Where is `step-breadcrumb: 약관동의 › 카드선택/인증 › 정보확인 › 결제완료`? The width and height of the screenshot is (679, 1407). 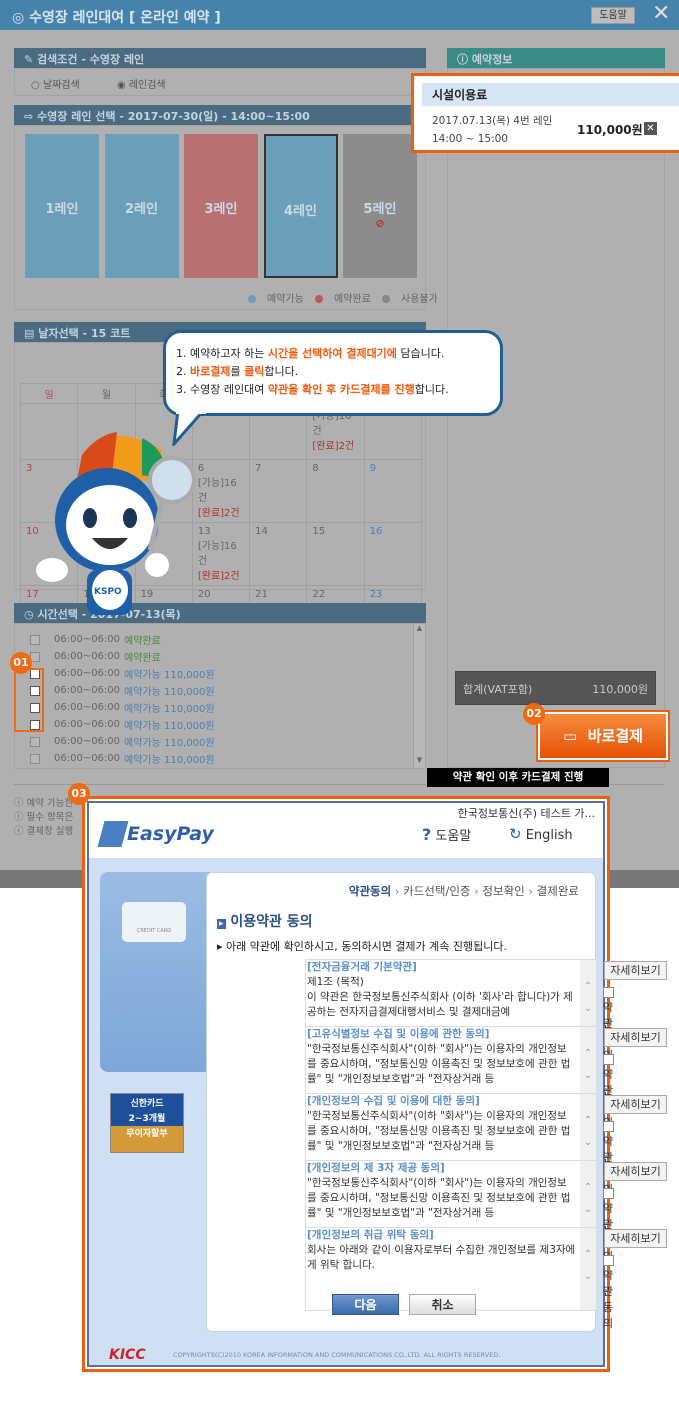 step-breadcrumb: 약관동의 › 카드선택/인증 › 정보확인 › 결제완료 is located at coordinates (463, 891).